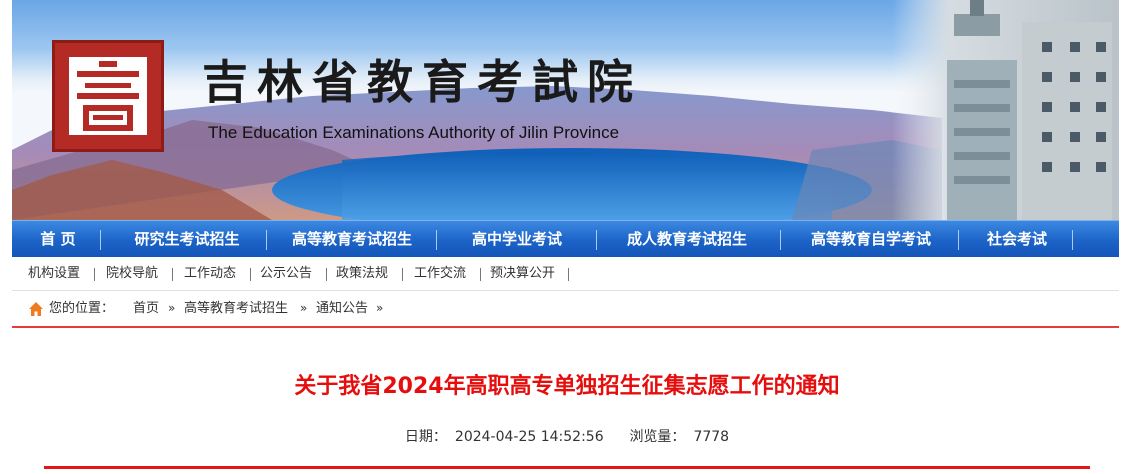  Describe the element at coordinates (362, 274) in the screenshot. I see `subnav-item-policies: 政策法规` at that location.